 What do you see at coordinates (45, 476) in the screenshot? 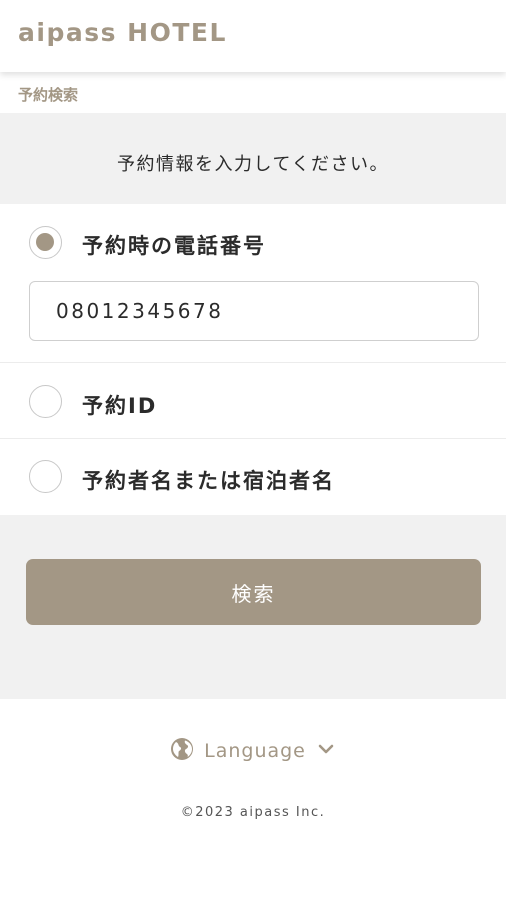
I see `radio-guest-name` at bounding box center [45, 476].